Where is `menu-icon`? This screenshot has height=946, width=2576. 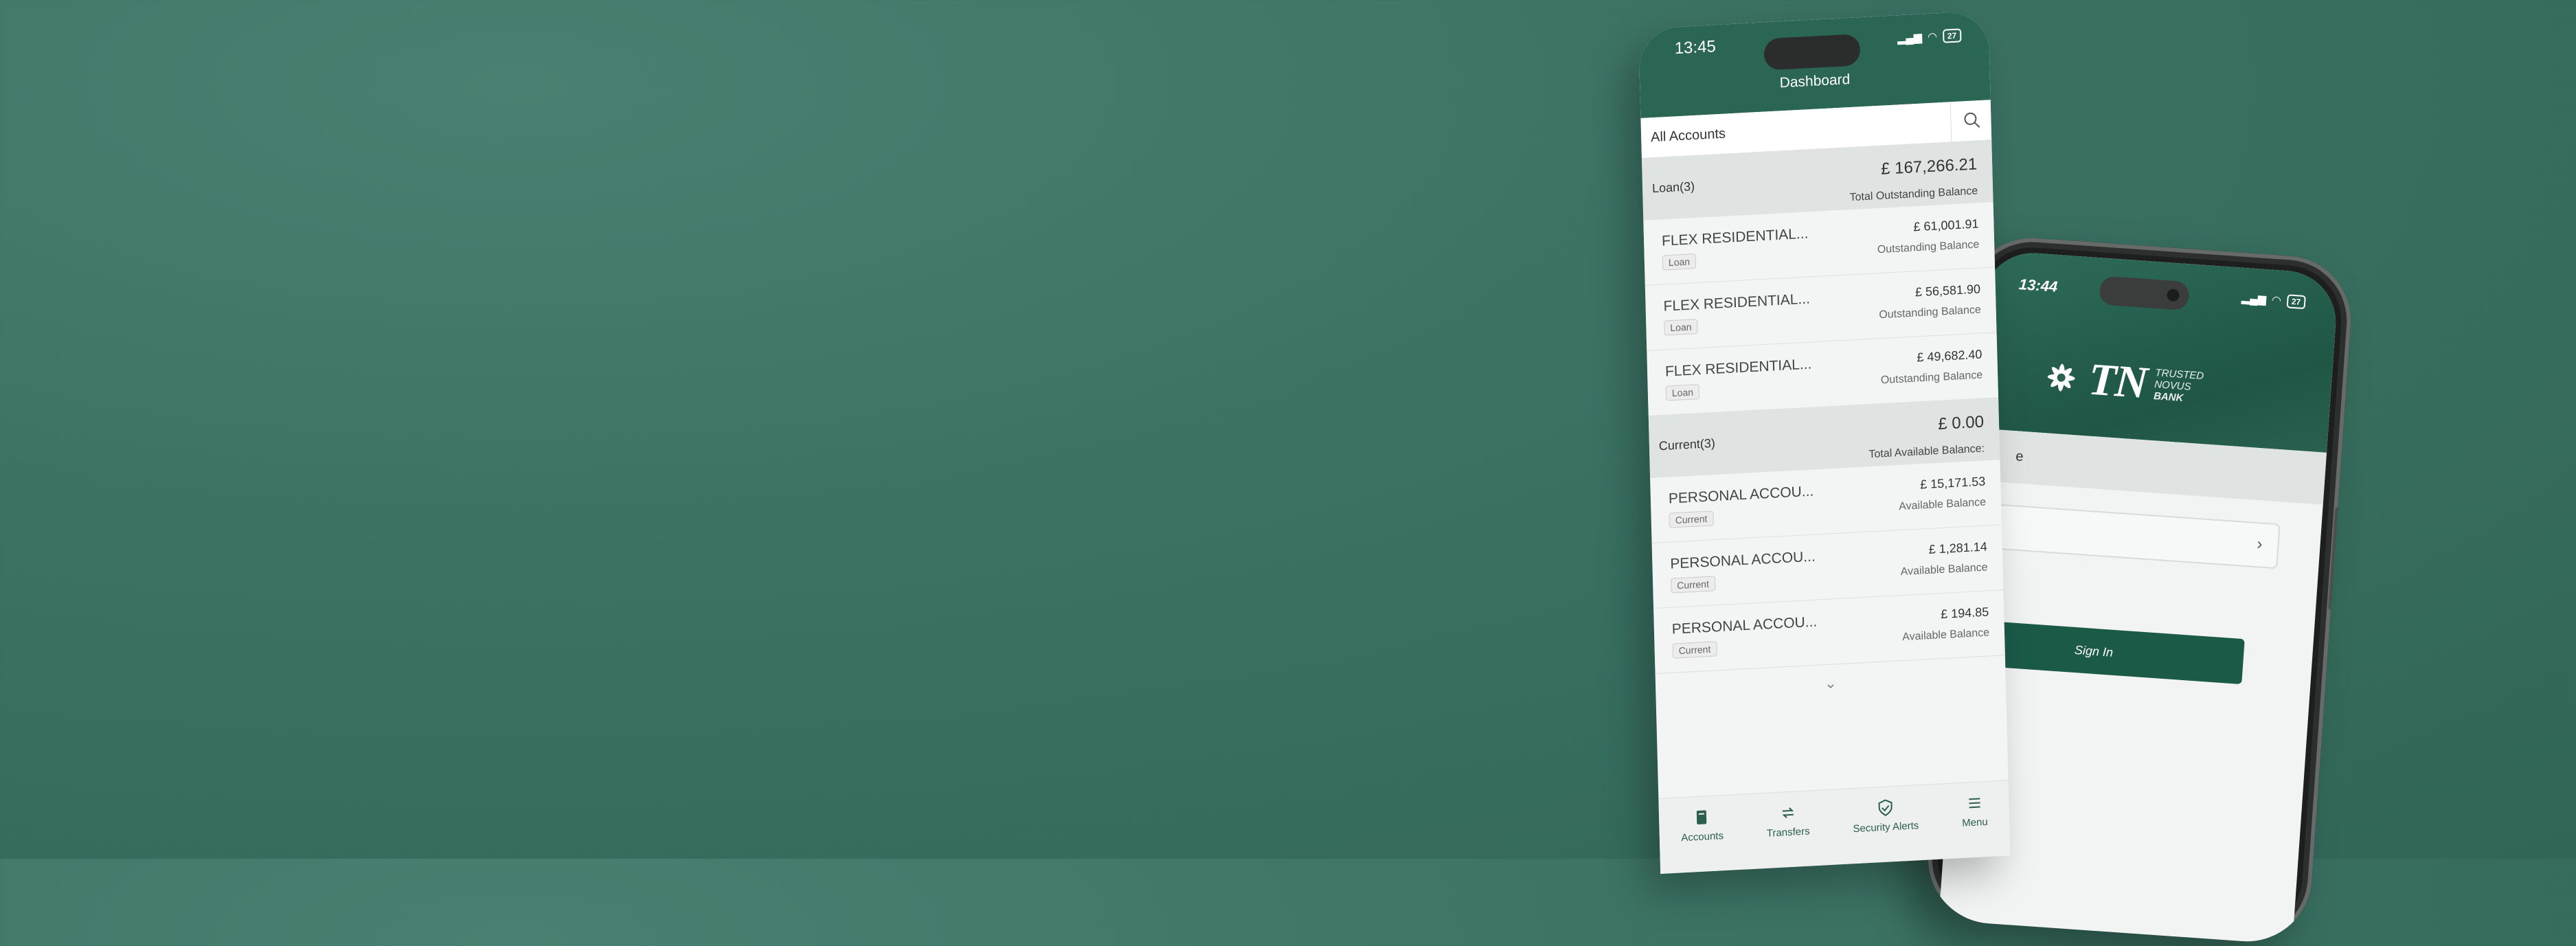
menu-icon is located at coordinates (1974, 803).